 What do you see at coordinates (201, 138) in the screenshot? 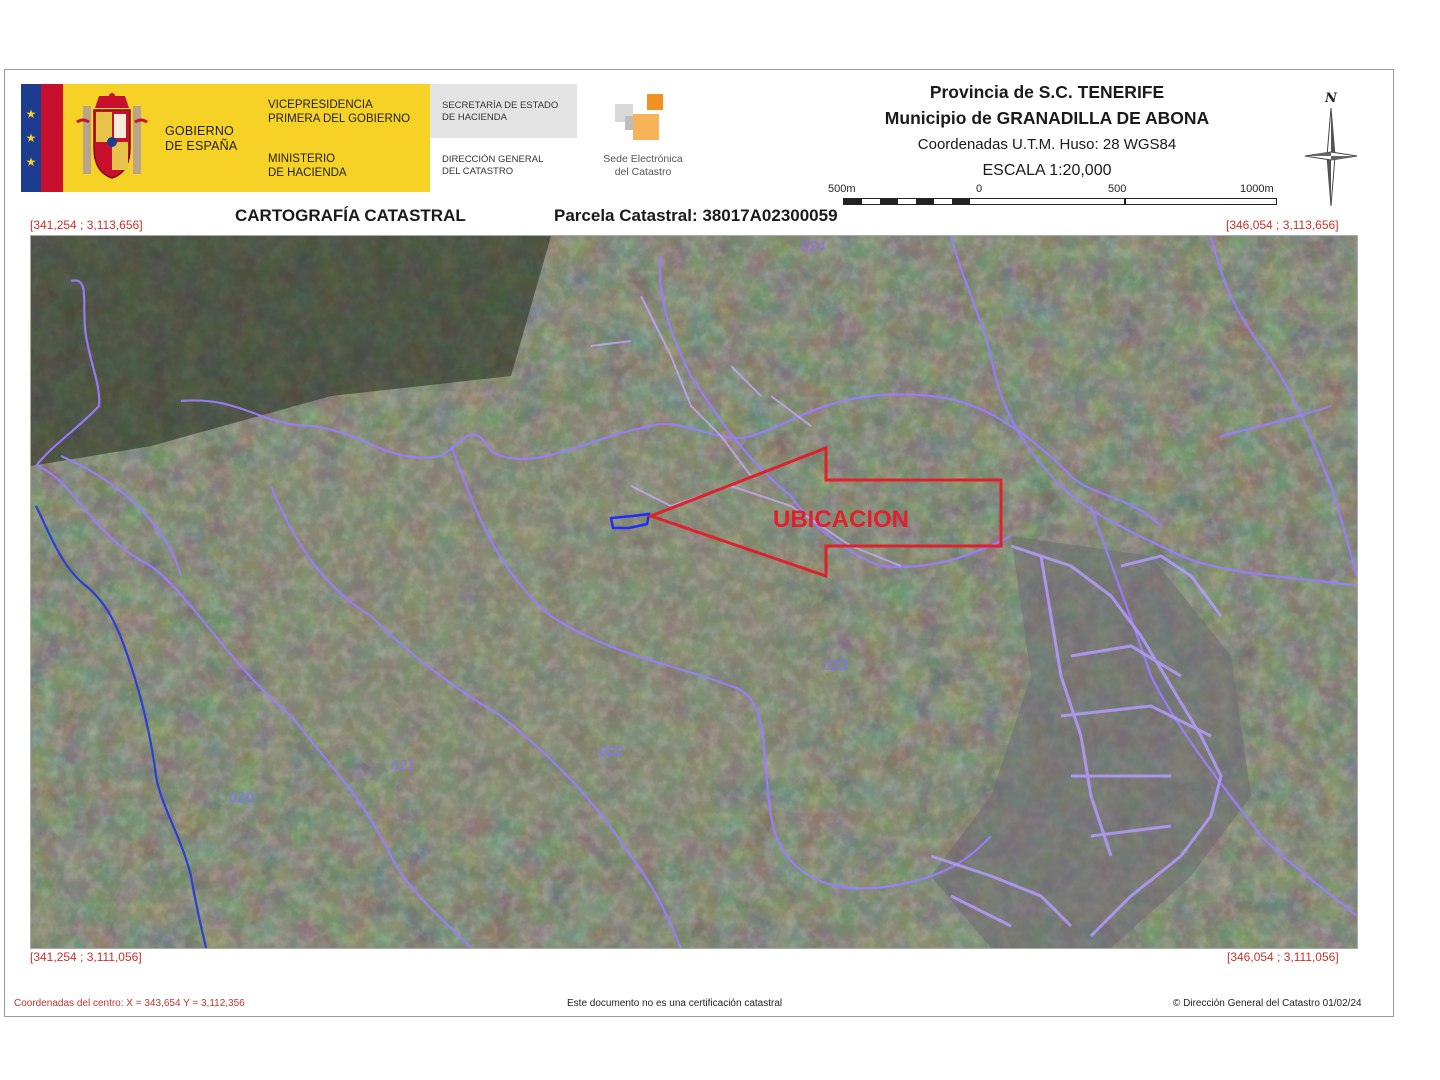
I see `gobierno-espana-label: GOBIERNO DE ESPAÑA` at bounding box center [201, 138].